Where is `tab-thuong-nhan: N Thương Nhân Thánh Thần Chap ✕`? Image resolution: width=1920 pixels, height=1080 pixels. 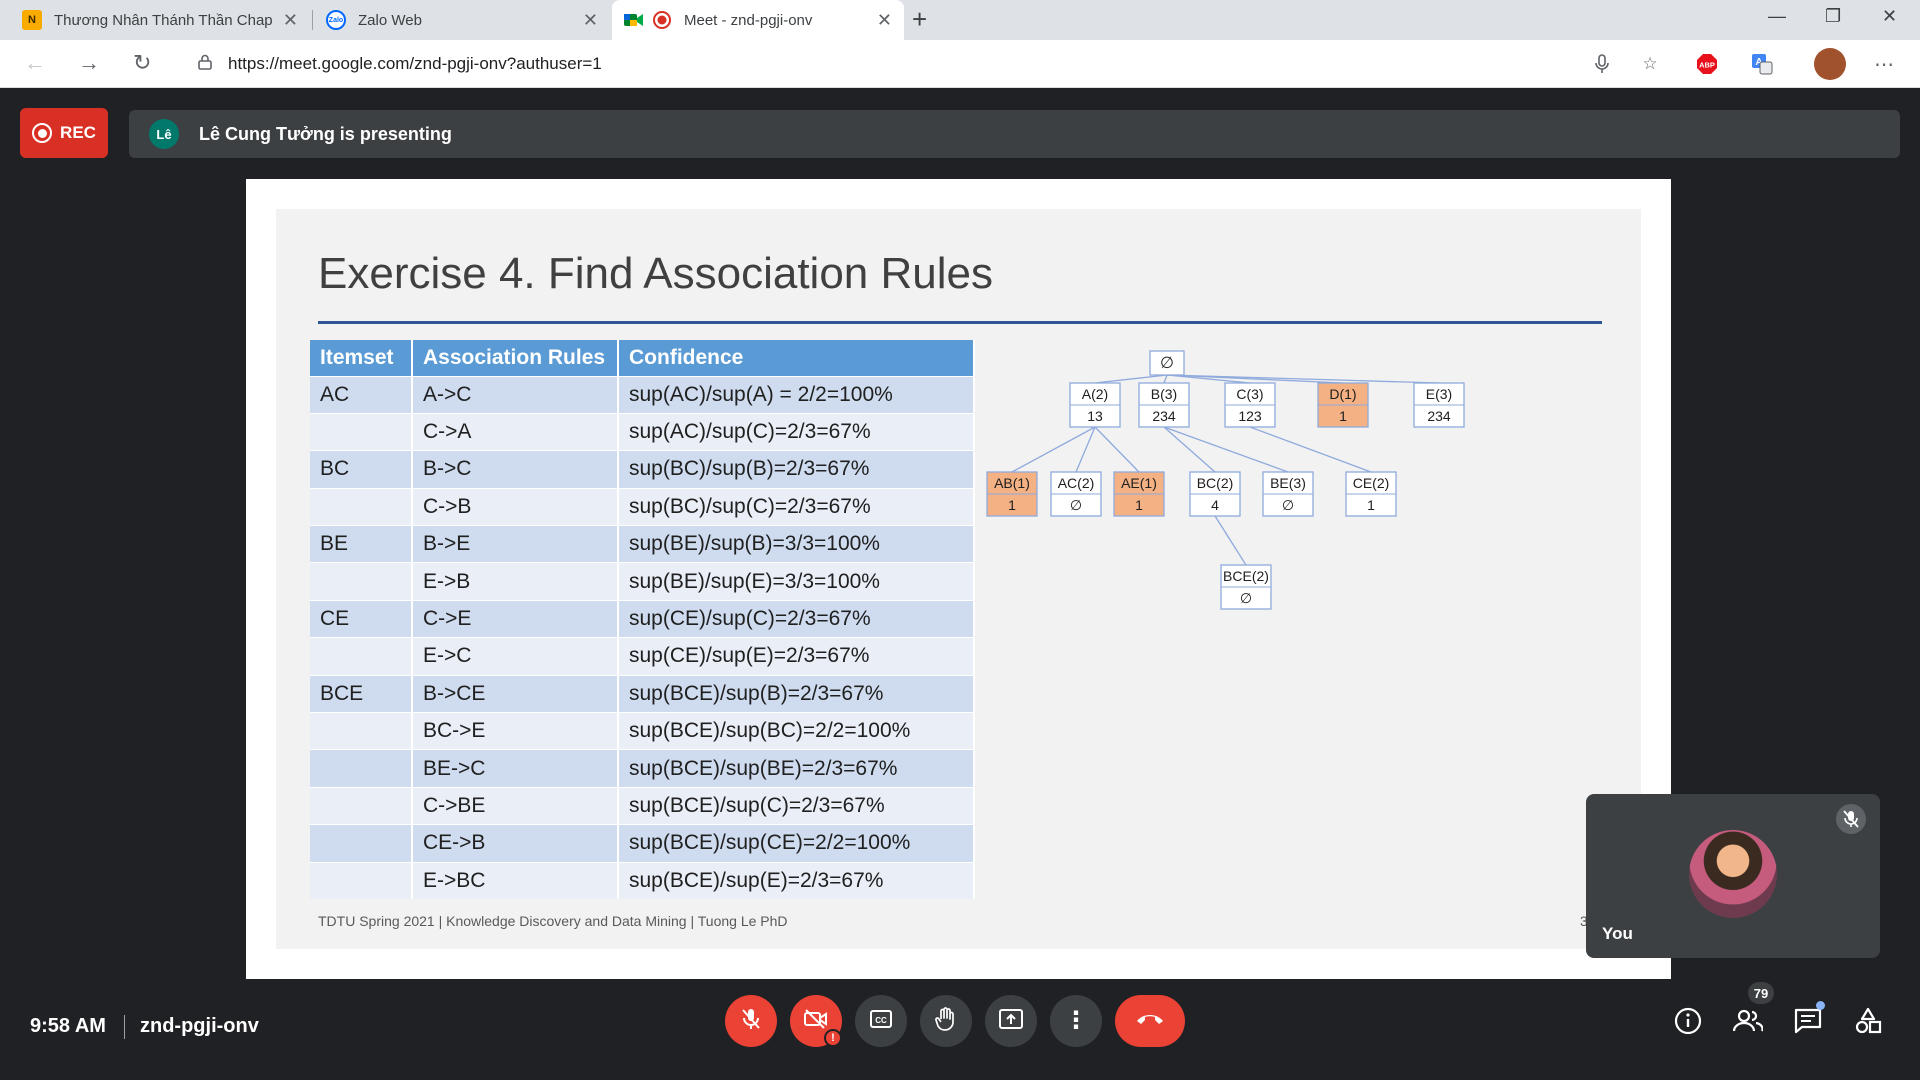 tab-thuong-nhan: N Thương Nhân Thánh Thần Chap ✕ is located at coordinates (160, 20).